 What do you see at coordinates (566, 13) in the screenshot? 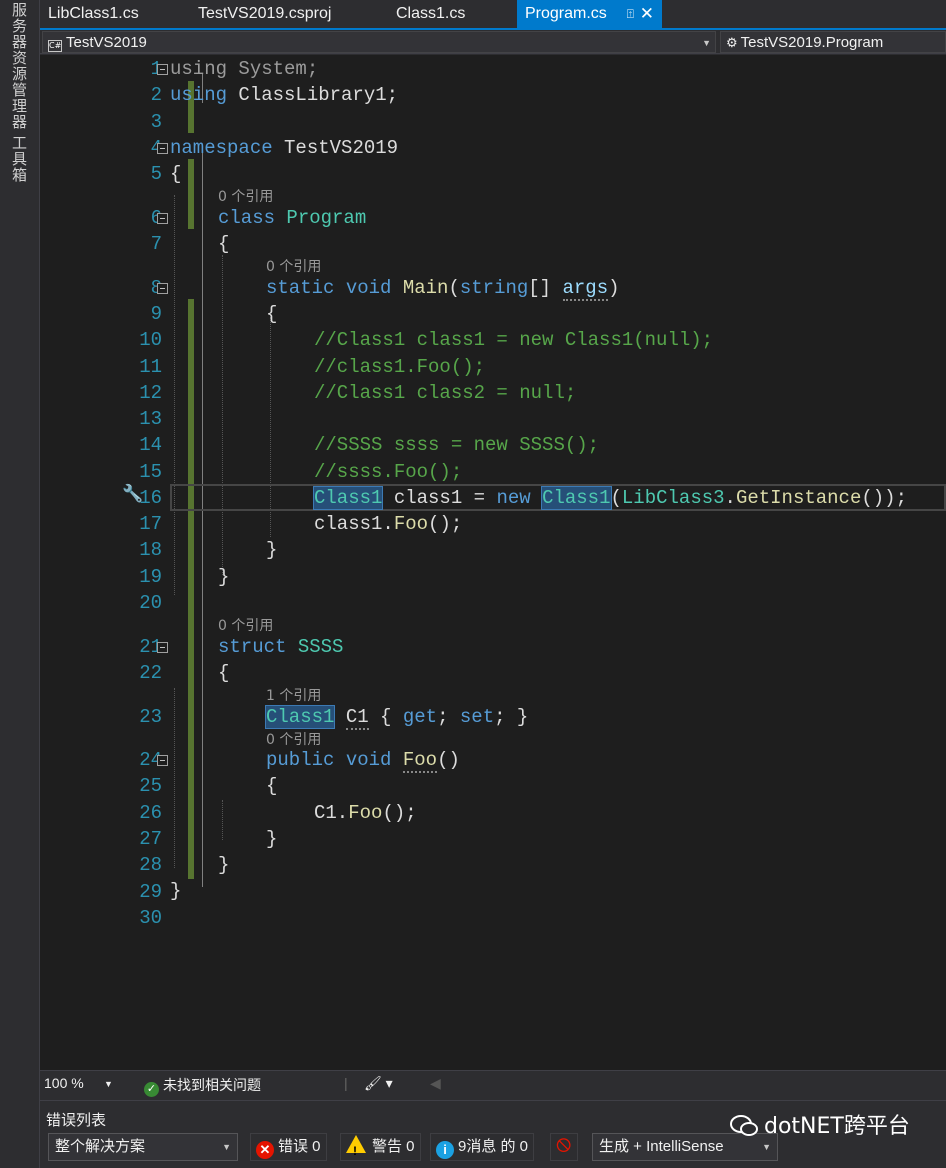
I see `tab-label: Program.cs` at bounding box center [566, 13].